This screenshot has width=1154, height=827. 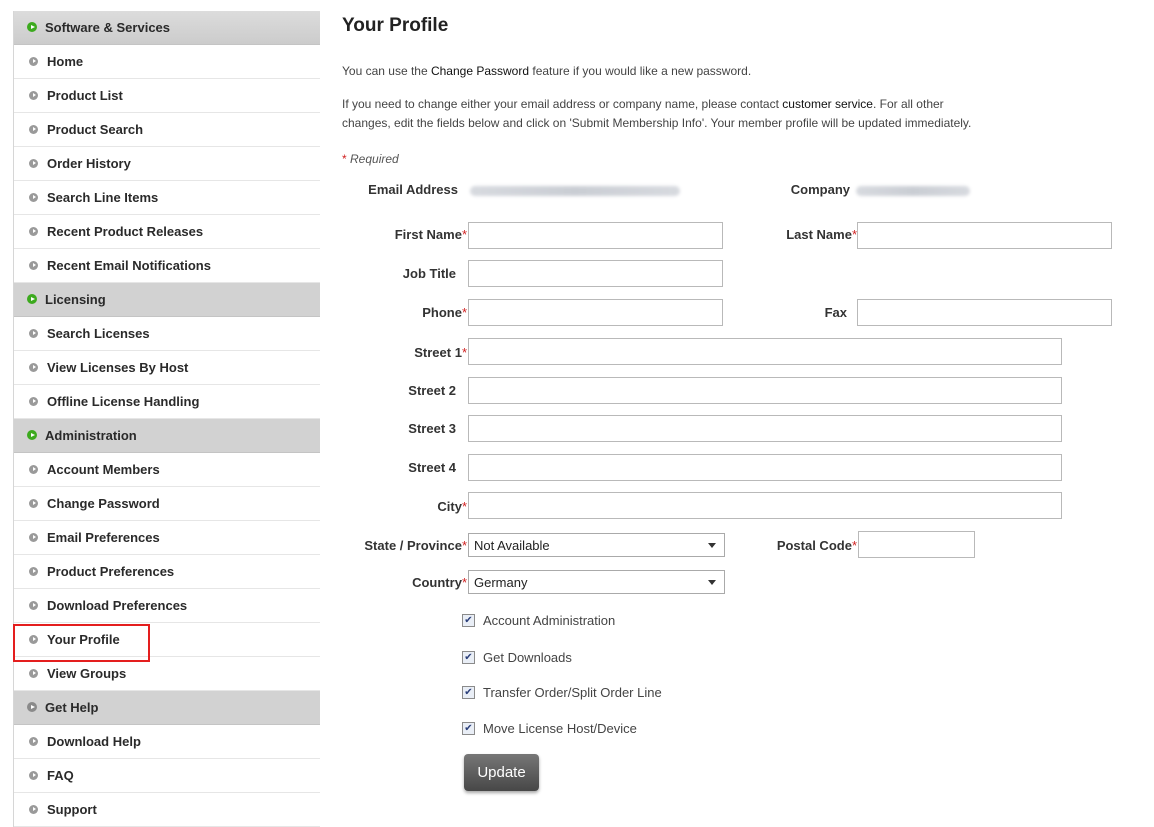 I want to click on sidebar-item-faq: FAQ, so click(x=167, y=776).